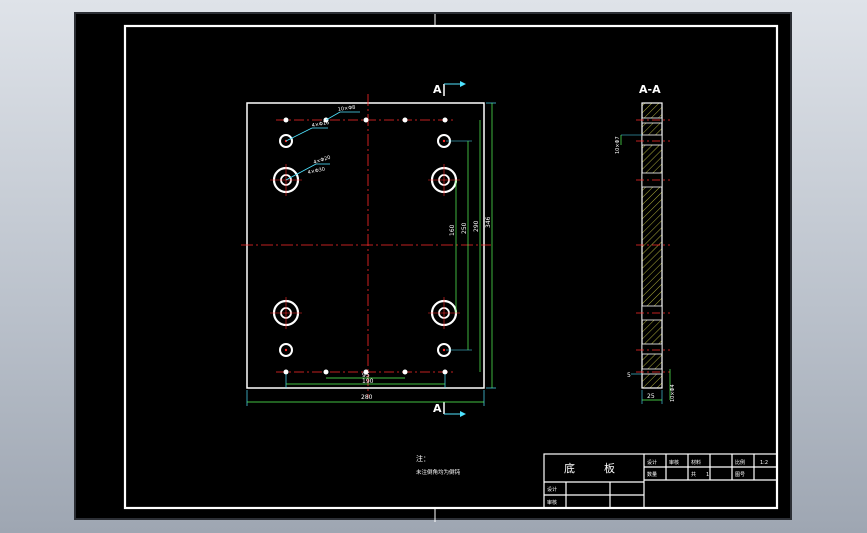  I want to click on svg-text: 95, so click(366, 375).